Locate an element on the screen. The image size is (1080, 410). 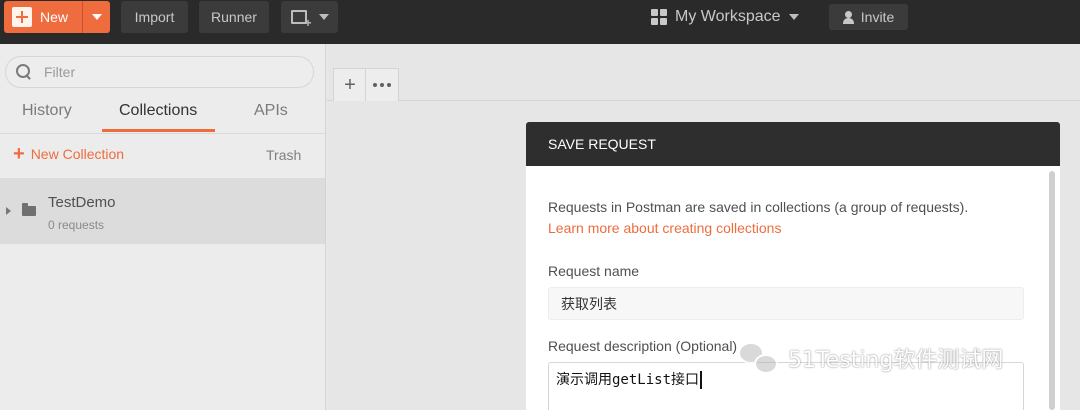
new-button-group: New is located at coordinates (57, 17).